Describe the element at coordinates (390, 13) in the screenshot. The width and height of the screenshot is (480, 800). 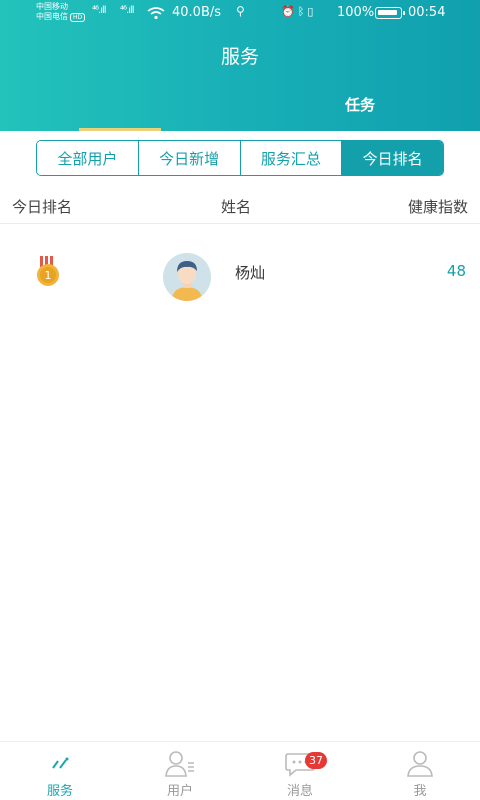
I see `battery-icon` at that location.